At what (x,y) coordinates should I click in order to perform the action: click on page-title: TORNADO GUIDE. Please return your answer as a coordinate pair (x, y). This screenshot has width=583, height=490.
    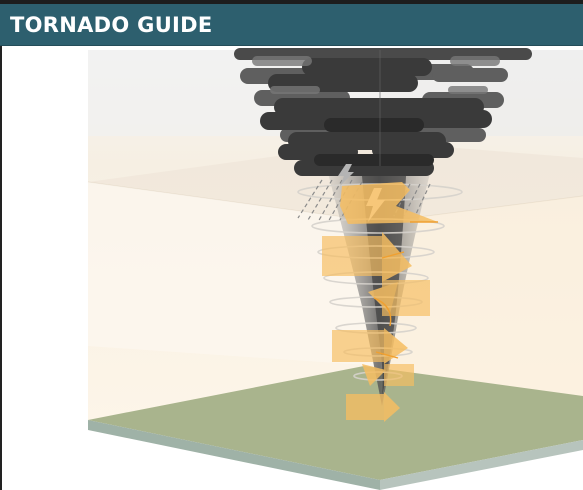
    Looking at the image, I should click on (111, 25).